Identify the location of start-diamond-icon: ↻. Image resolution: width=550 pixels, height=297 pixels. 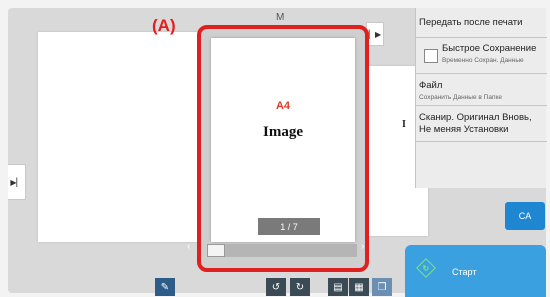
(426, 268).